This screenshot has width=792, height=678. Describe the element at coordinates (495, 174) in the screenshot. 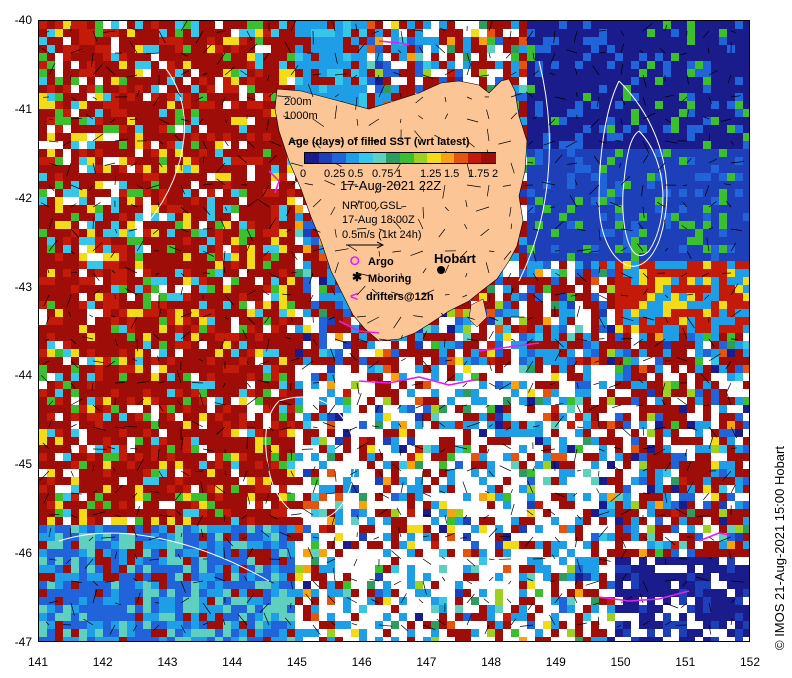

I see `colorbar-tick-label: 2` at that location.